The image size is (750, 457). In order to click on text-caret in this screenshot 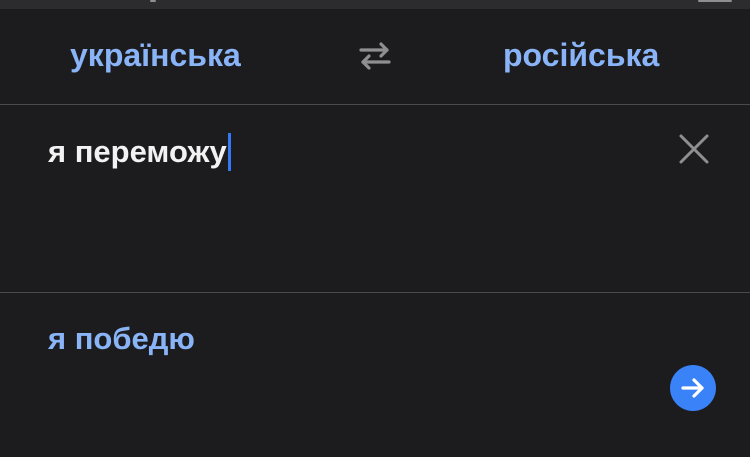, I will do `click(229, 152)`.